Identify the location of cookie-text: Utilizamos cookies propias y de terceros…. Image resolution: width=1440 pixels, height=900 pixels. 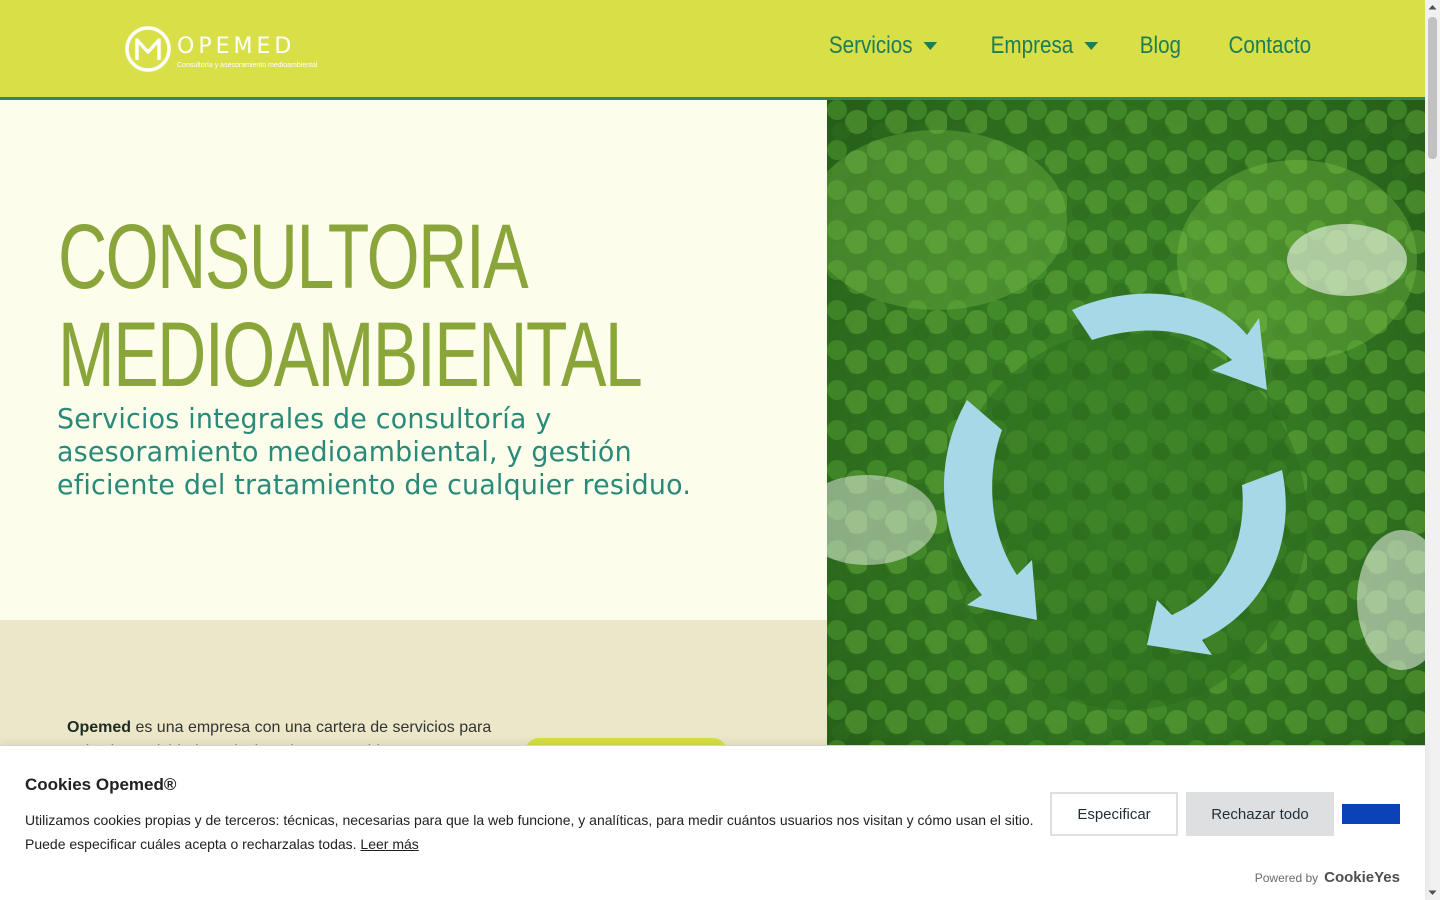
(532, 832).